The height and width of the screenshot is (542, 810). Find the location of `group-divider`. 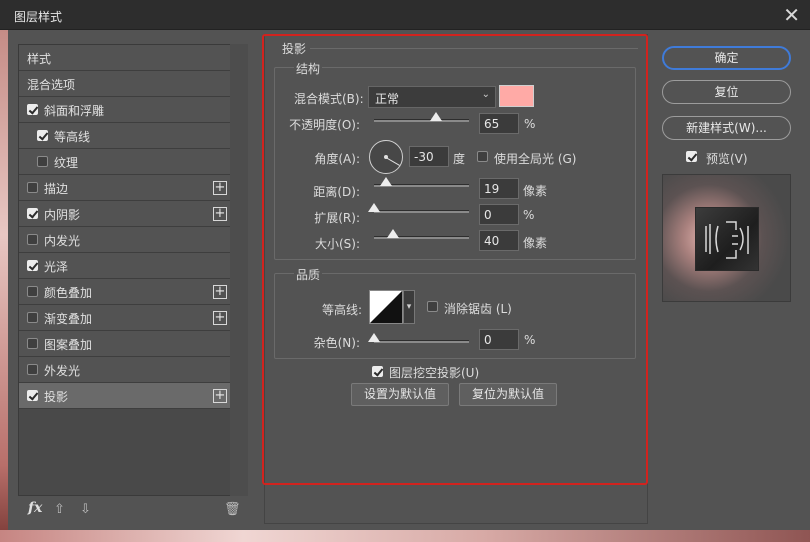

group-divider is located at coordinates (474, 48).